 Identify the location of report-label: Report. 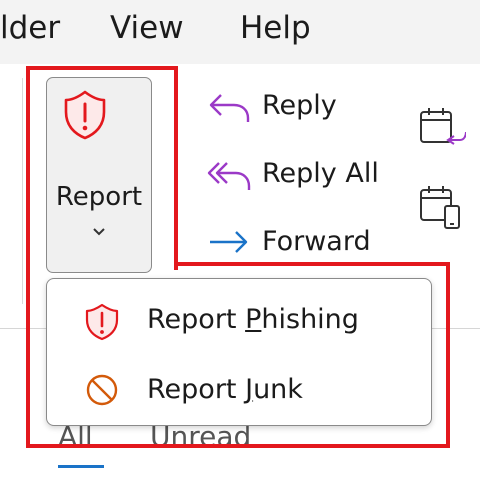
(99, 197).